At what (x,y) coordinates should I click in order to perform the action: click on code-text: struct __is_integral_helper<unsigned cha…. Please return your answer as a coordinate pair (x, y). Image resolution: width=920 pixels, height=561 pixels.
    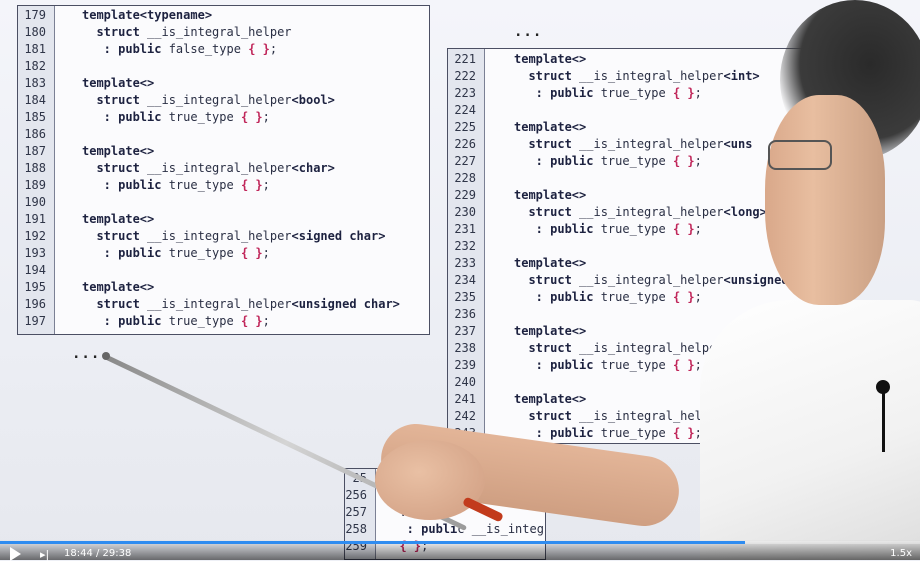
    Looking at the image, I should click on (240, 304).